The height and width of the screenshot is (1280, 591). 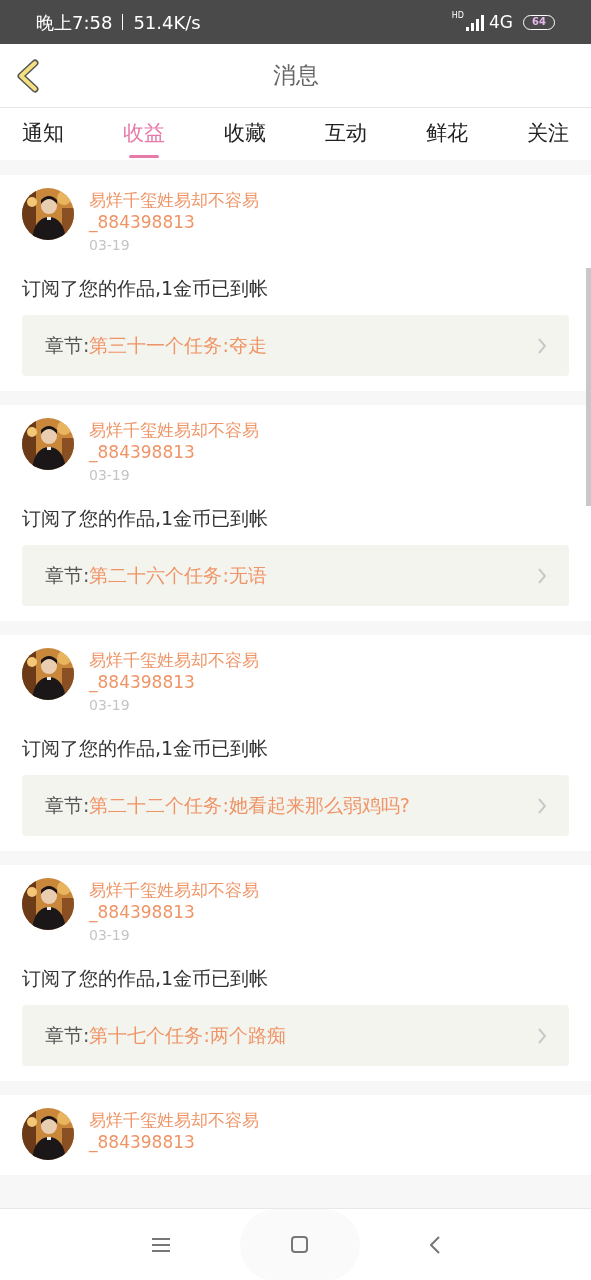 I want to click on tab: 收藏, so click(x=245, y=134).